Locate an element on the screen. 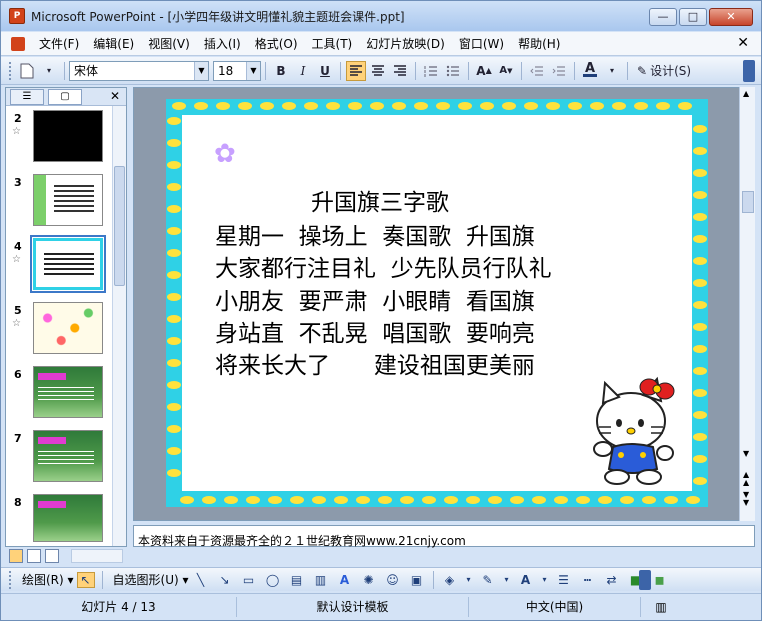  slide-sorter-view-icon is located at coordinates (34, 556).